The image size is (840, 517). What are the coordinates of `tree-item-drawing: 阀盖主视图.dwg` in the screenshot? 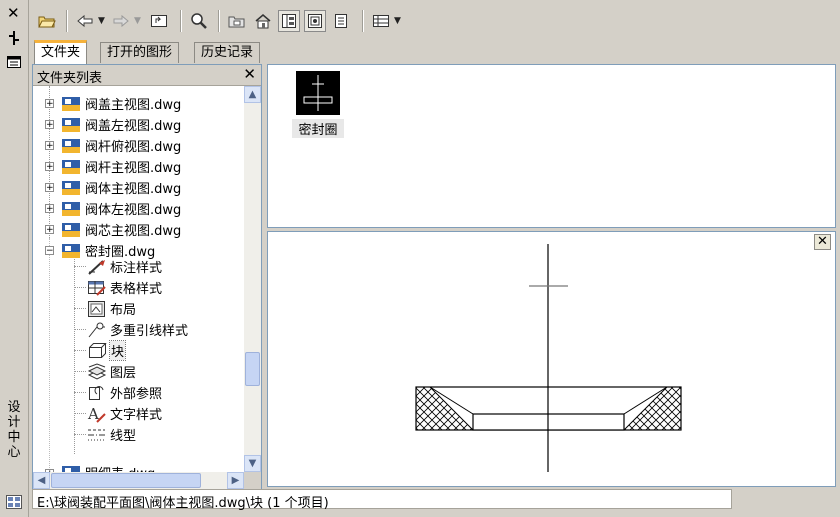 It's located at (121, 103).